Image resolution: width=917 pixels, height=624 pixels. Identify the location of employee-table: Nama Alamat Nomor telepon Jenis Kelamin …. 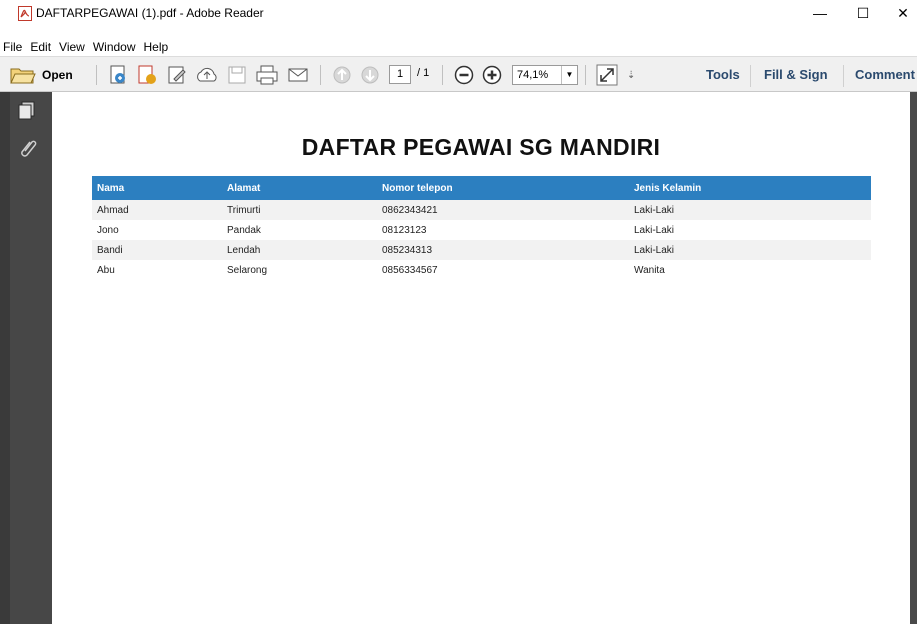
(481, 228).